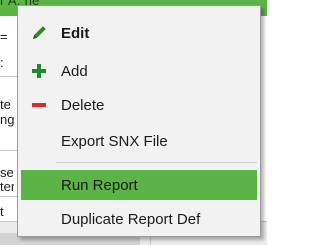  I want to click on menu-item-run-report: Run Report, so click(139, 185).